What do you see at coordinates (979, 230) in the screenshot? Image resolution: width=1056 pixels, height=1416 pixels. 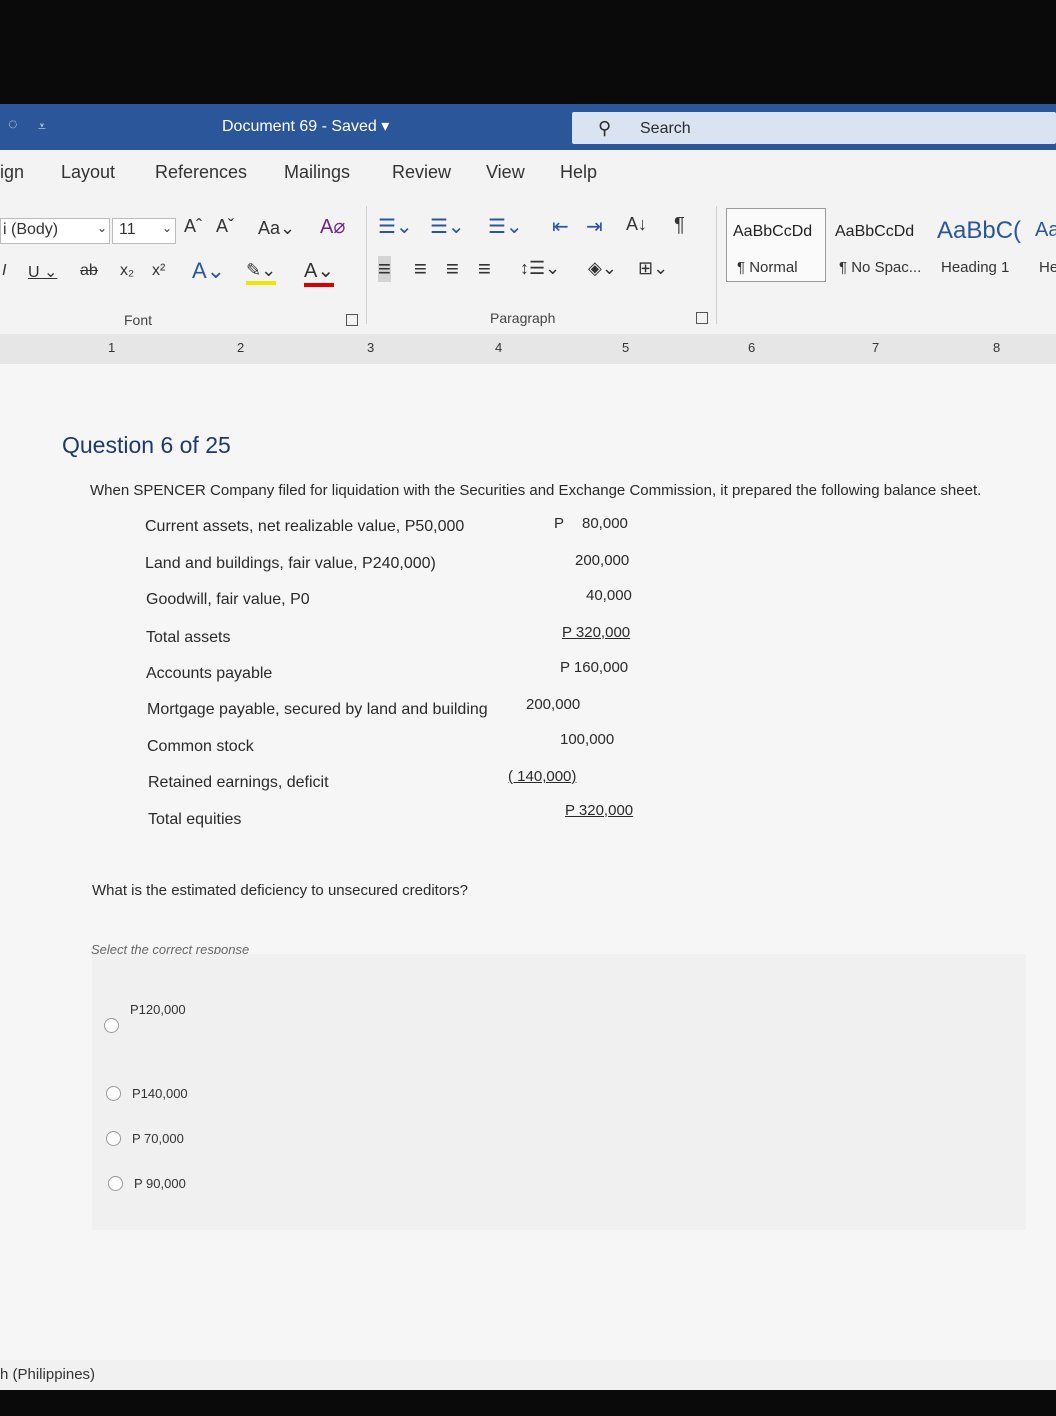 I see `style-sample: AaBbC(` at bounding box center [979, 230].